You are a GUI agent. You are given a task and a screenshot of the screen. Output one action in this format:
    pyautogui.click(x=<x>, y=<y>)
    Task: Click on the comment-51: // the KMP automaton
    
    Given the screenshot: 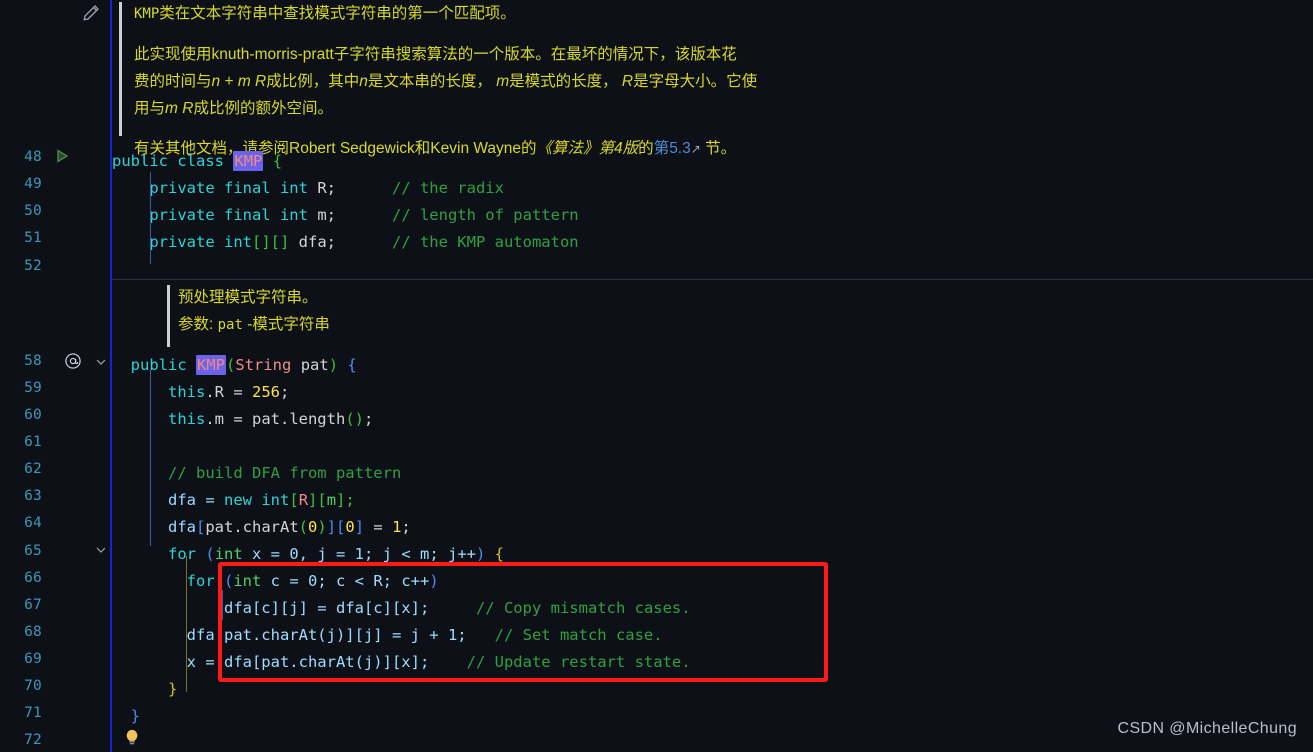 What is the action you would take?
    pyautogui.click(x=485, y=242)
    